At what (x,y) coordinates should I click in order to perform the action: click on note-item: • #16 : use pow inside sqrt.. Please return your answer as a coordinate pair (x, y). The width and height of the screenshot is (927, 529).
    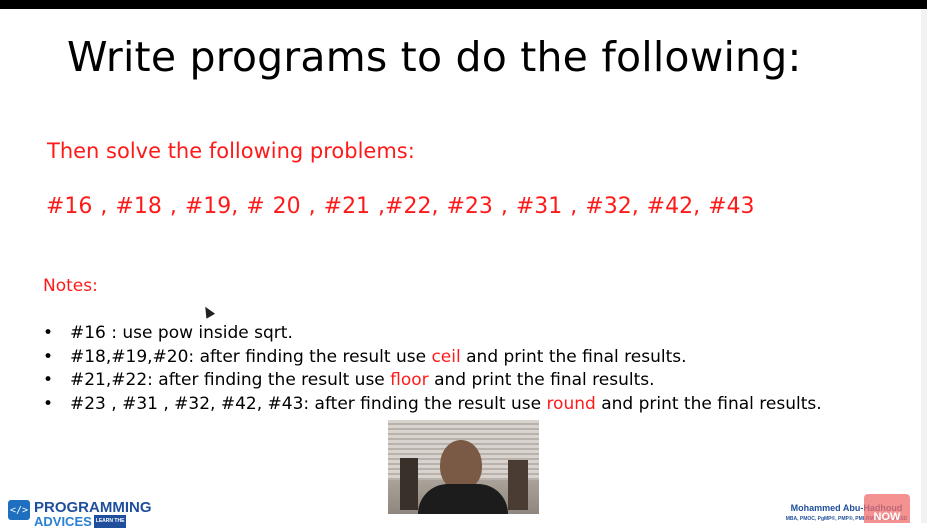
    Looking at the image, I should click on (443, 334).